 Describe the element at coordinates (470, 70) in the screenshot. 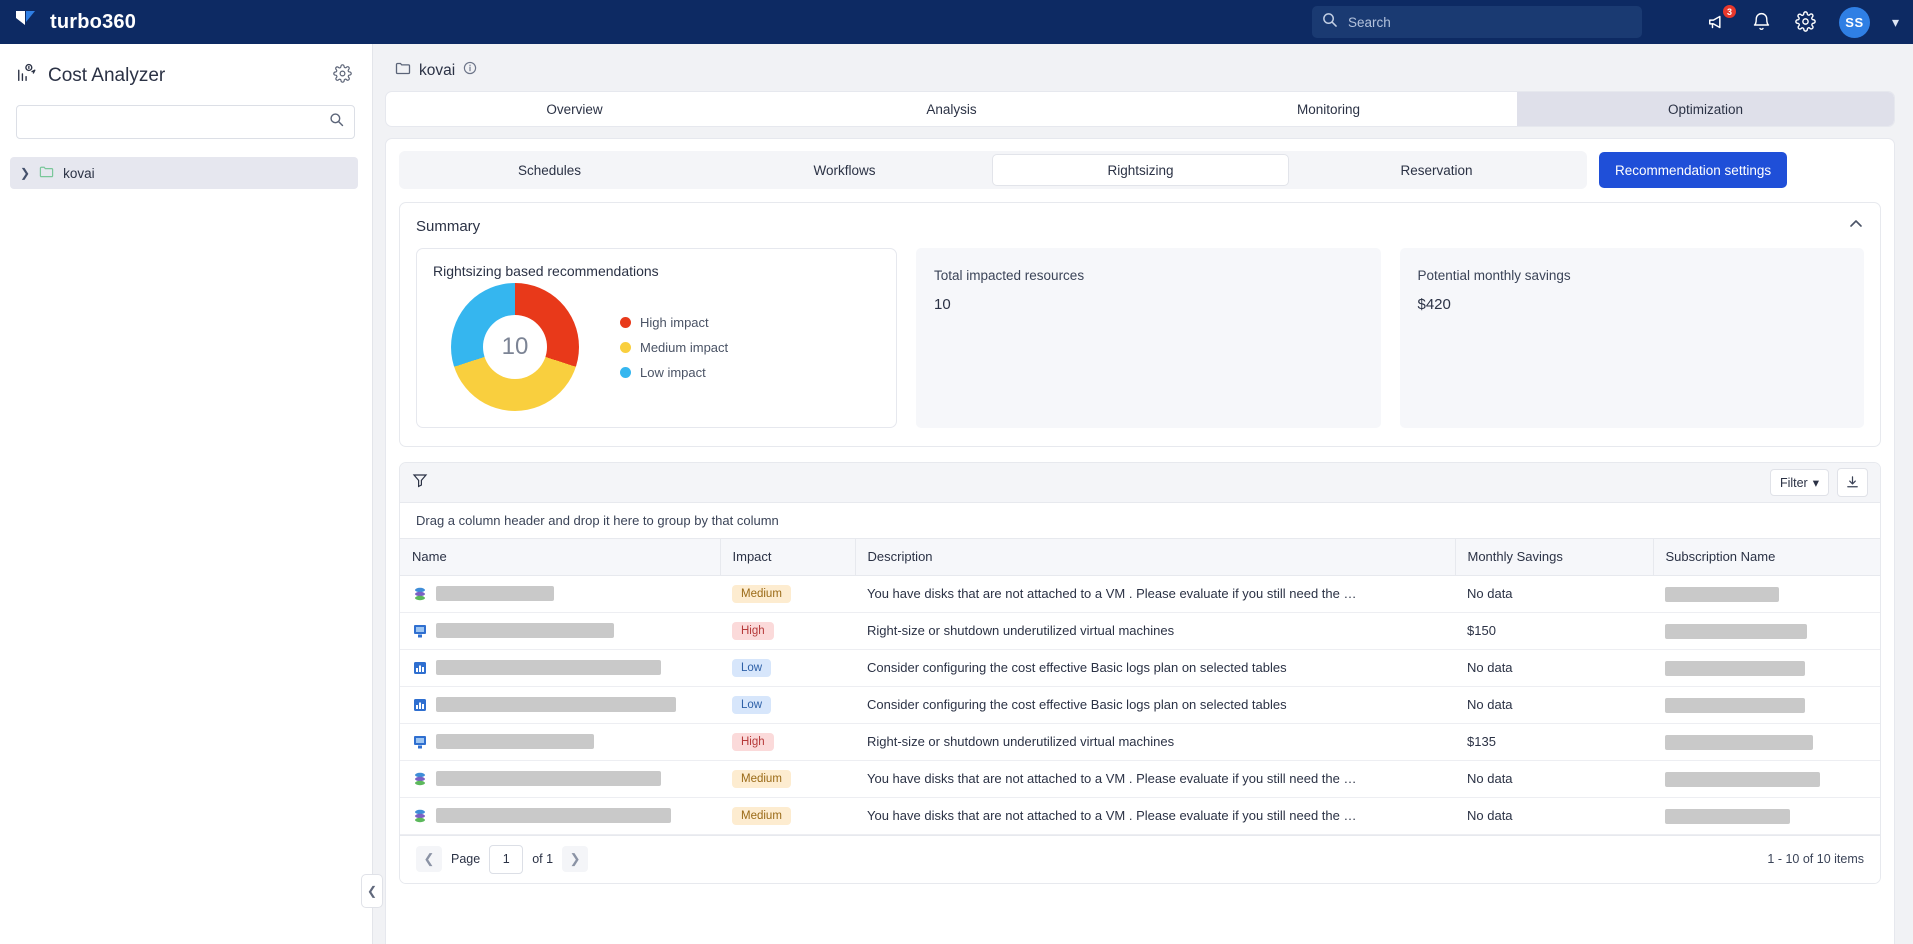

I see `info-icon` at that location.